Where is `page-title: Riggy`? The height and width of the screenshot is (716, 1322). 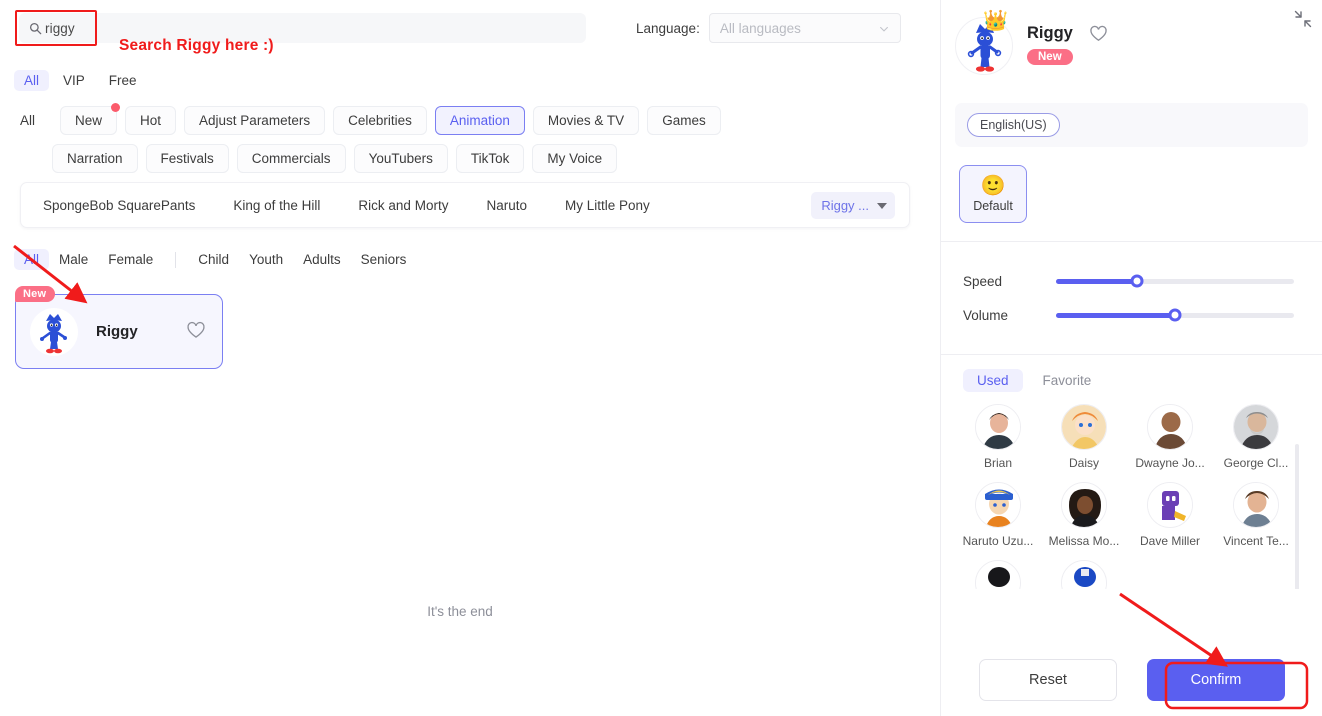 page-title: Riggy is located at coordinates (1050, 33).